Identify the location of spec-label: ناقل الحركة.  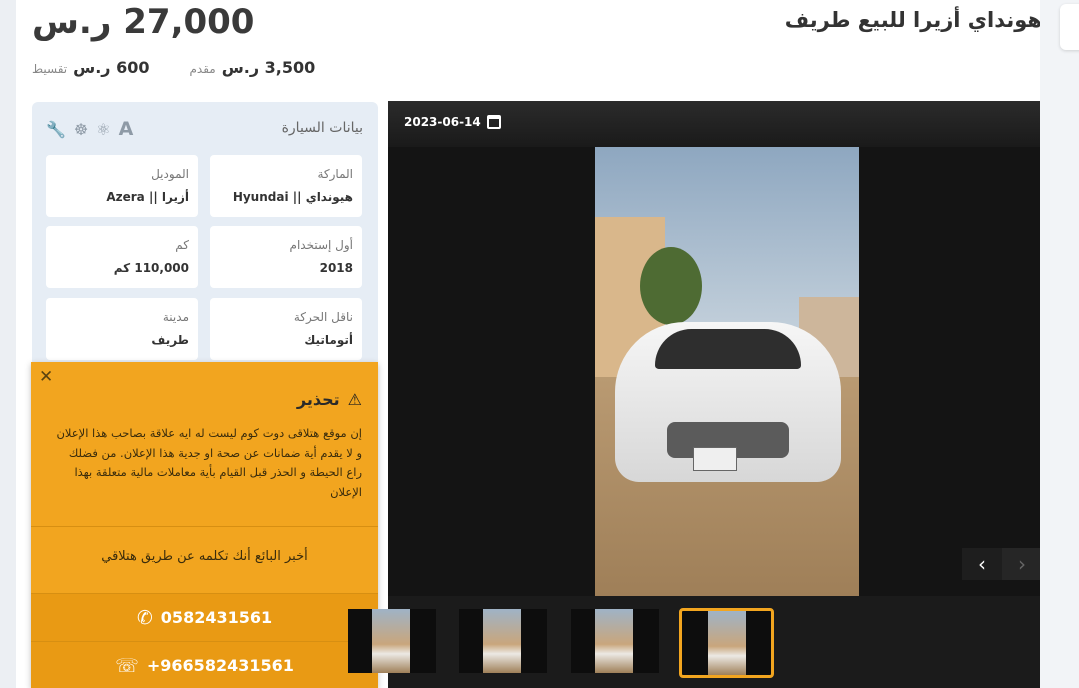
(323, 317).